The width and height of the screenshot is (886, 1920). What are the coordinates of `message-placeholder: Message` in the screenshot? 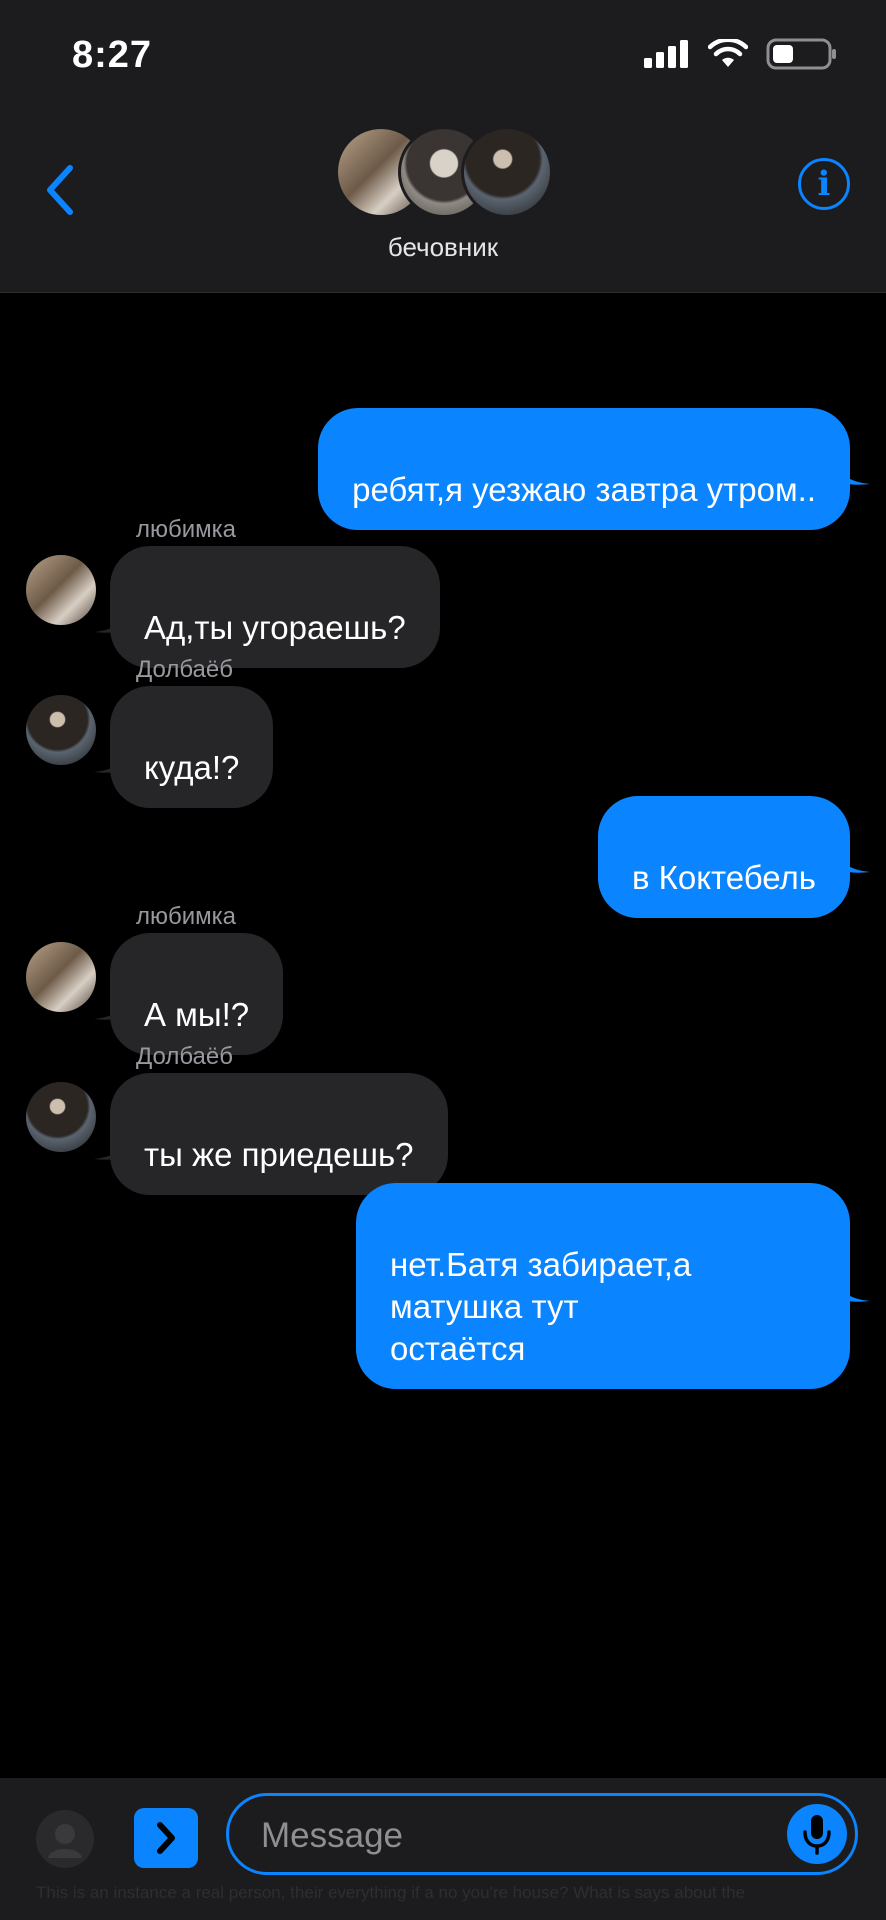 It's located at (332, 1835).